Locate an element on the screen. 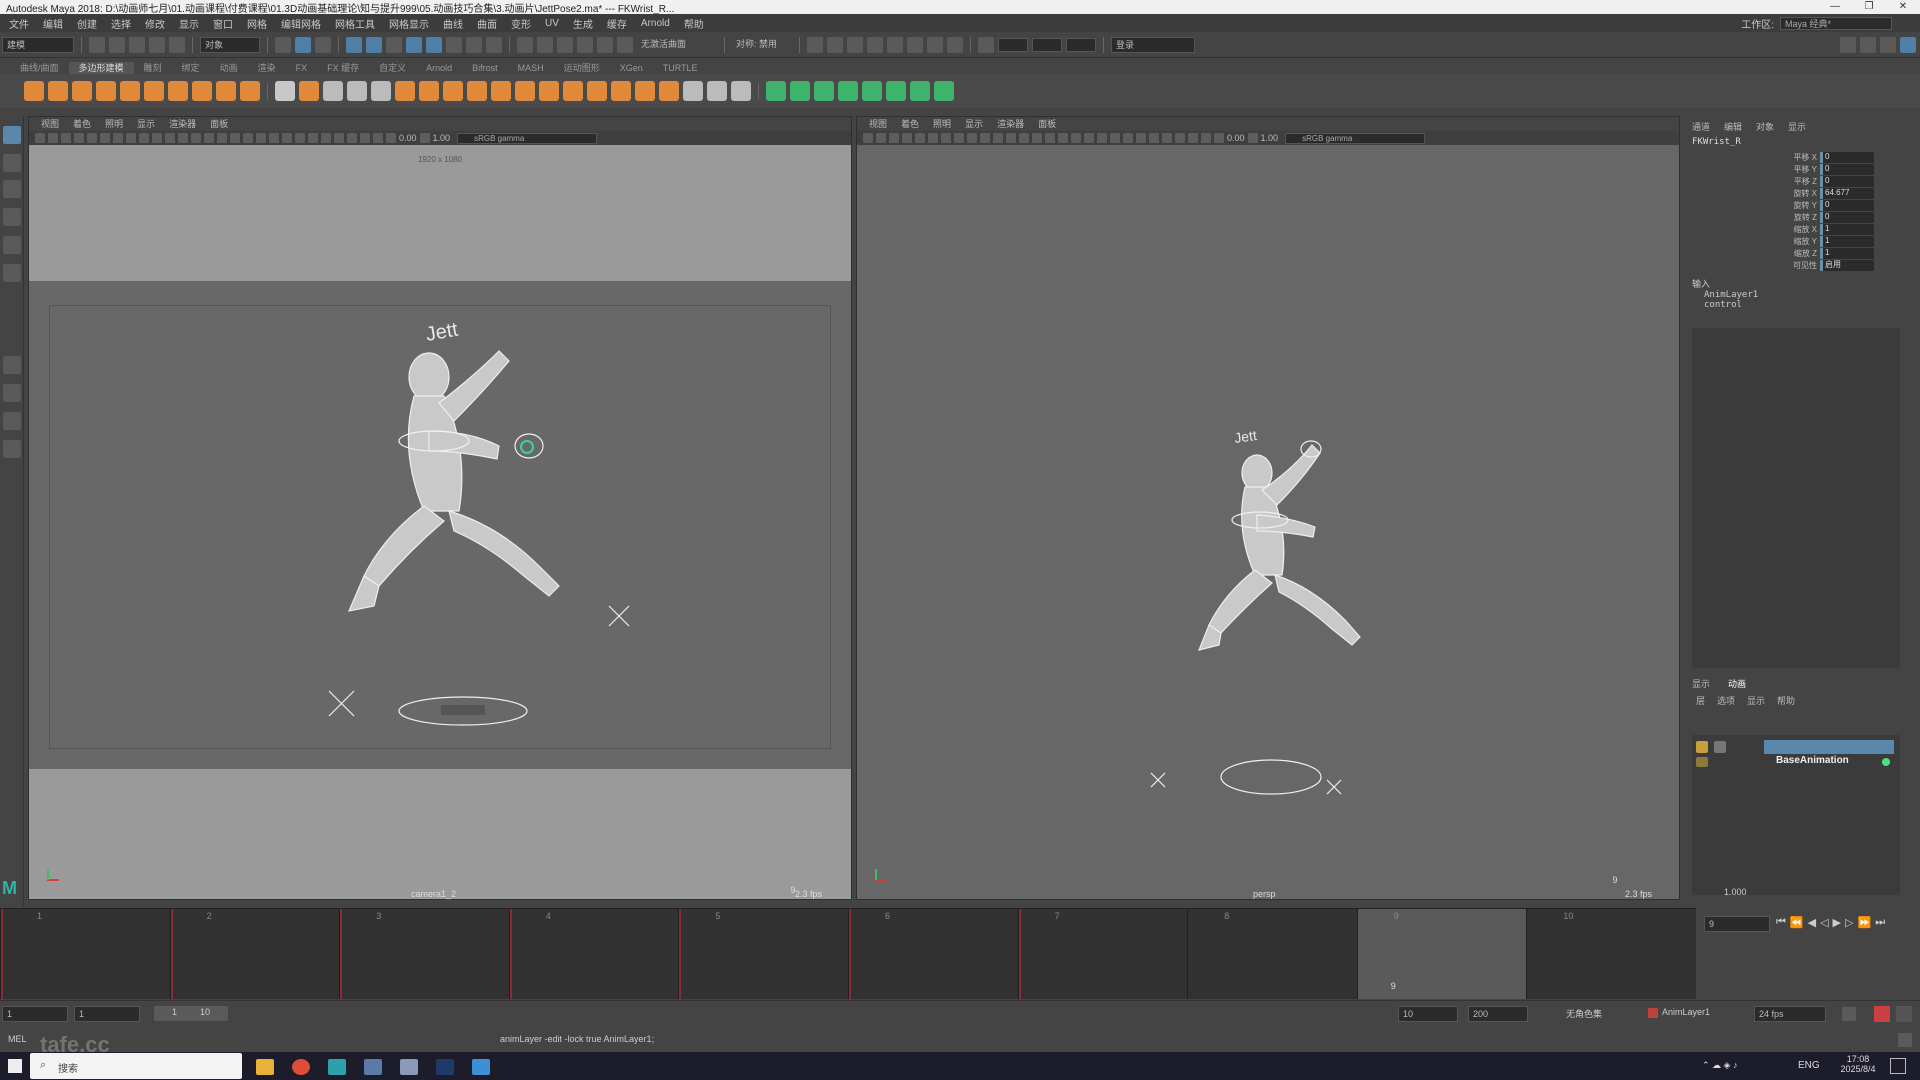  anim-layer-dropdown: AnimLayer1 is located at coordinates (1686, 1012).